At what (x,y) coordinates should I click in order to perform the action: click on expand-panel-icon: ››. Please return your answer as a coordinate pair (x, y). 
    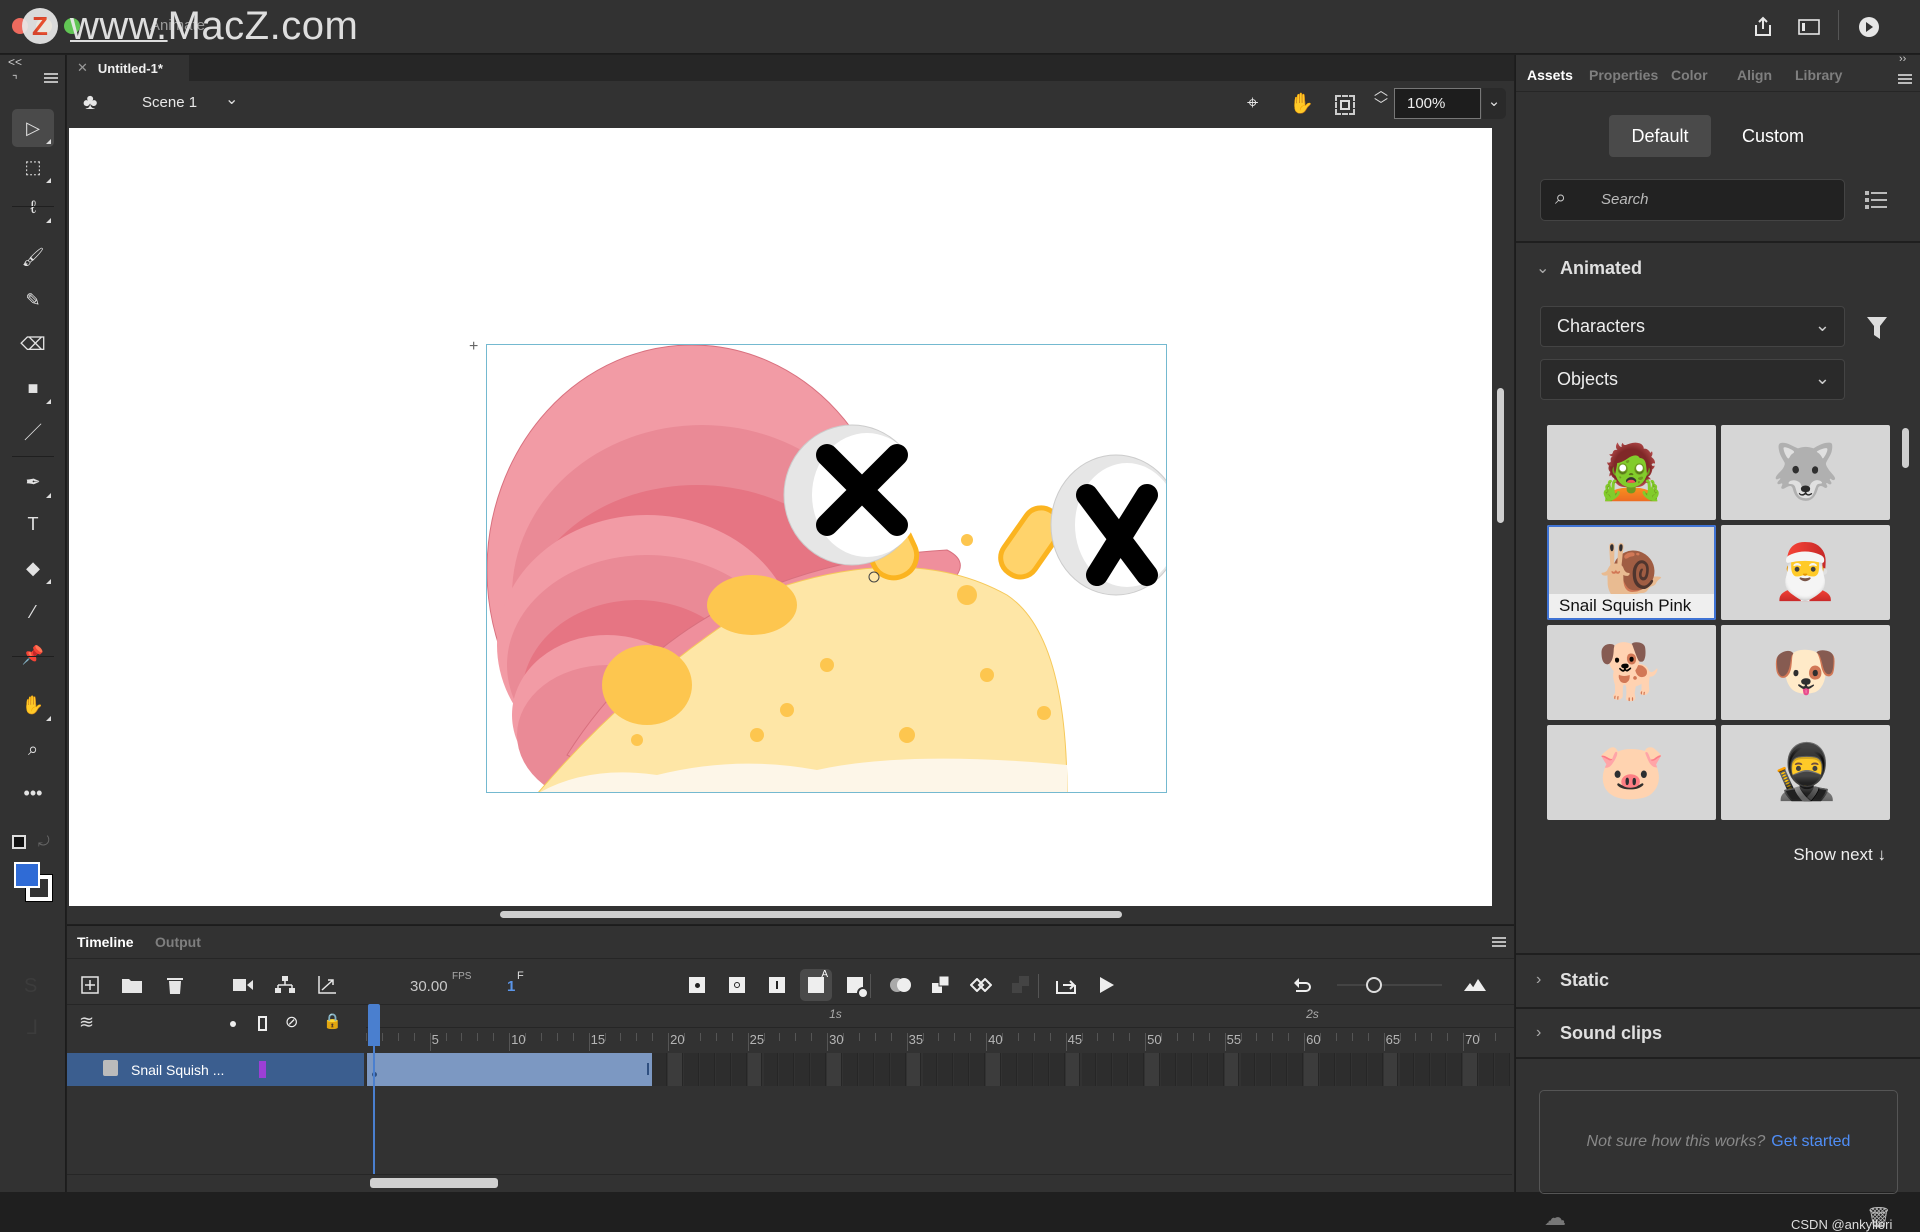
    Looking at the image, I should click on (1902, 59).